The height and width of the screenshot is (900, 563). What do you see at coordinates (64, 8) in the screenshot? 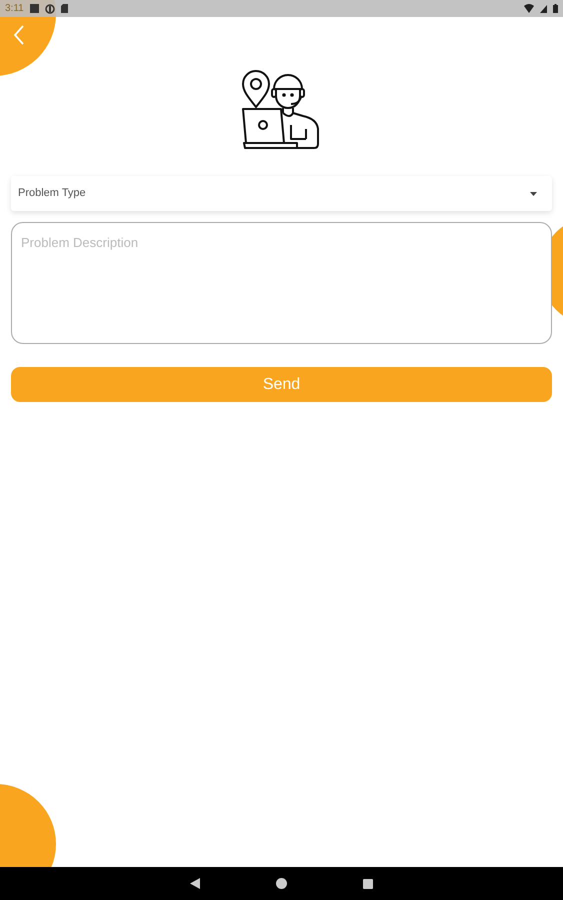
I see `sim-card-icon` at bounding box center [64, 8].